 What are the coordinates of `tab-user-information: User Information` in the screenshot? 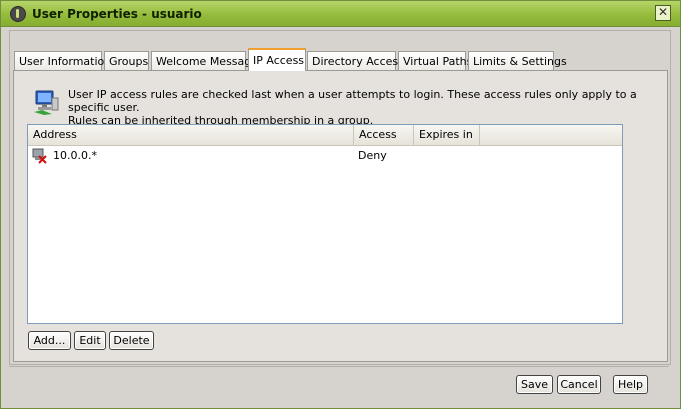 It's located at (62, 60).